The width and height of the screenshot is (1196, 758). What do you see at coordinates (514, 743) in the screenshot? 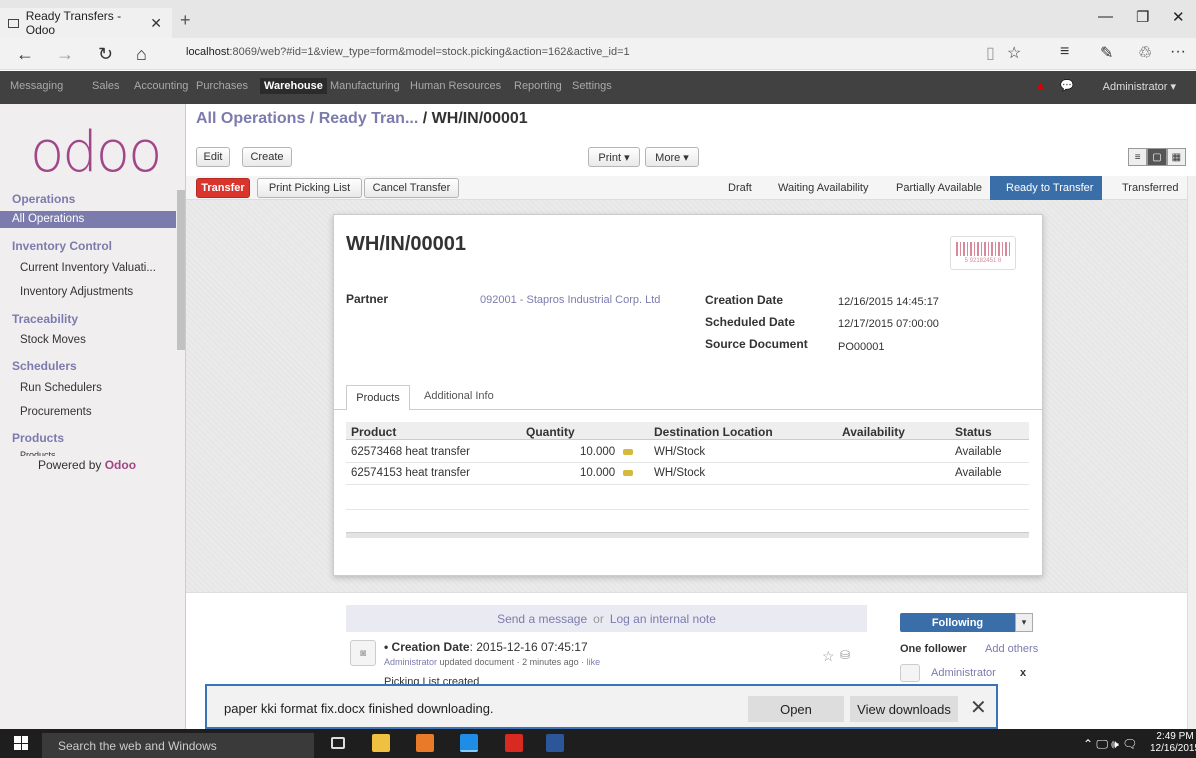
I see `pdf-reader-icon` at bounding box center [514, 743].